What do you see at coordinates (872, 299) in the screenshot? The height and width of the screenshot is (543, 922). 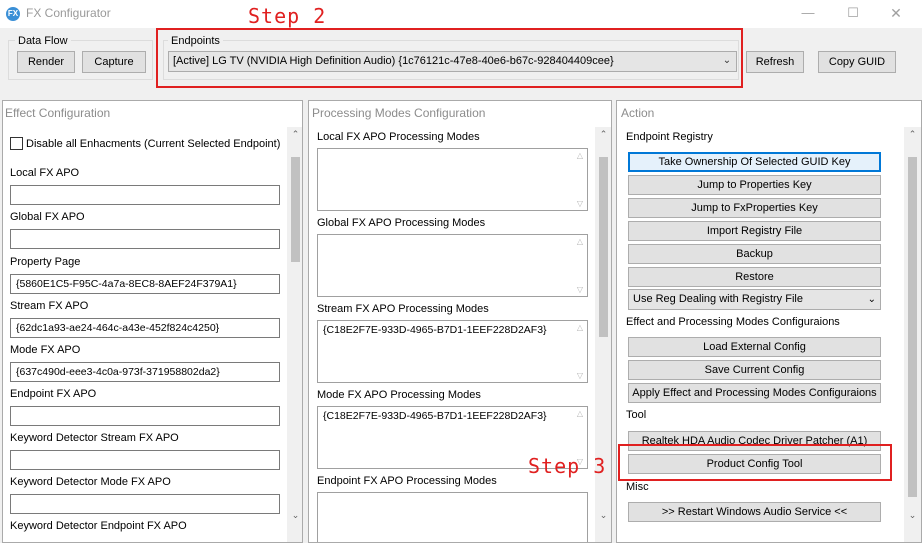 I see `chevron-down-icon: ⌄` at bounding box center [872, 299].